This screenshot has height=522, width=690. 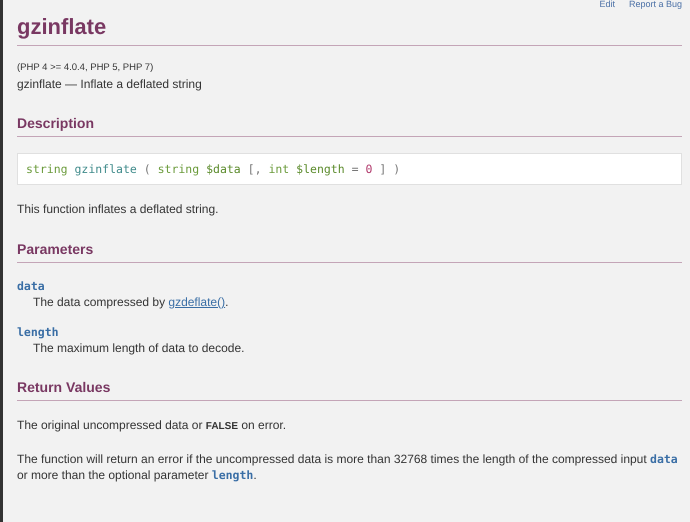 What do you see at coordinates (139, 348) in the screenshot?
I see `parameter-description: The maximum length of data to decode.` at bounding box center [139, 348].